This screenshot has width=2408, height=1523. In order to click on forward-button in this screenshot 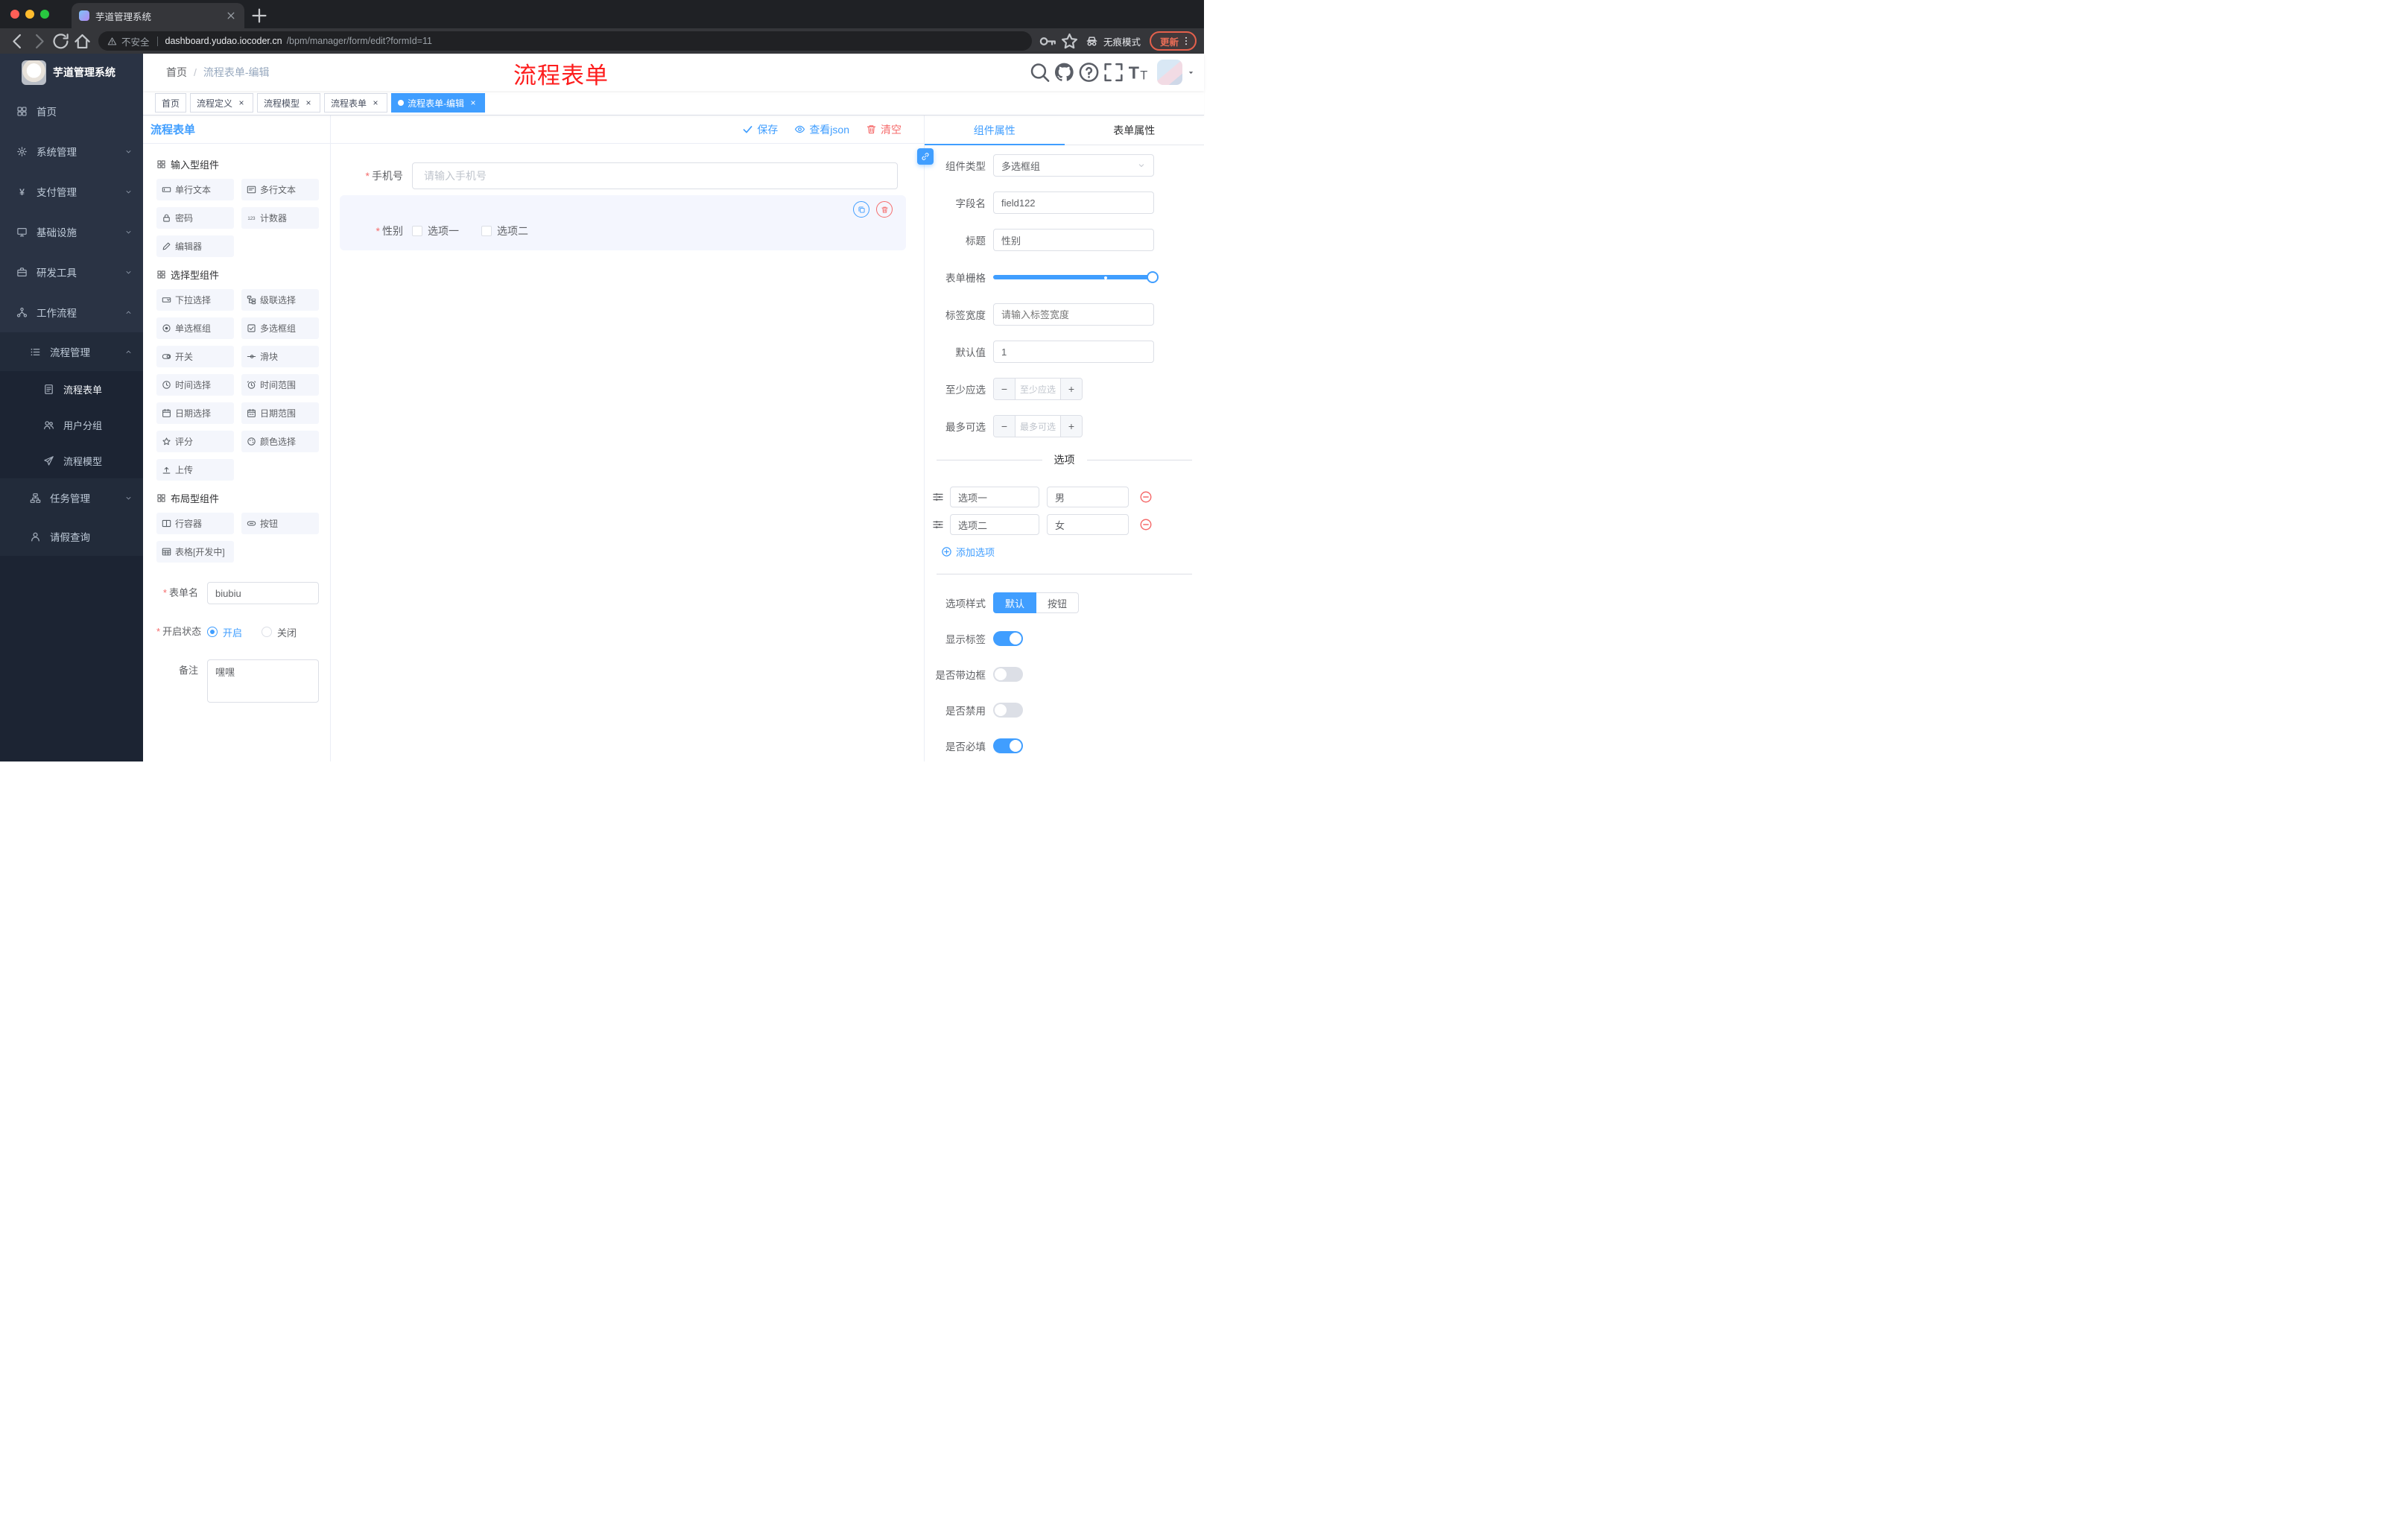, I will do `click(39, 41)`.